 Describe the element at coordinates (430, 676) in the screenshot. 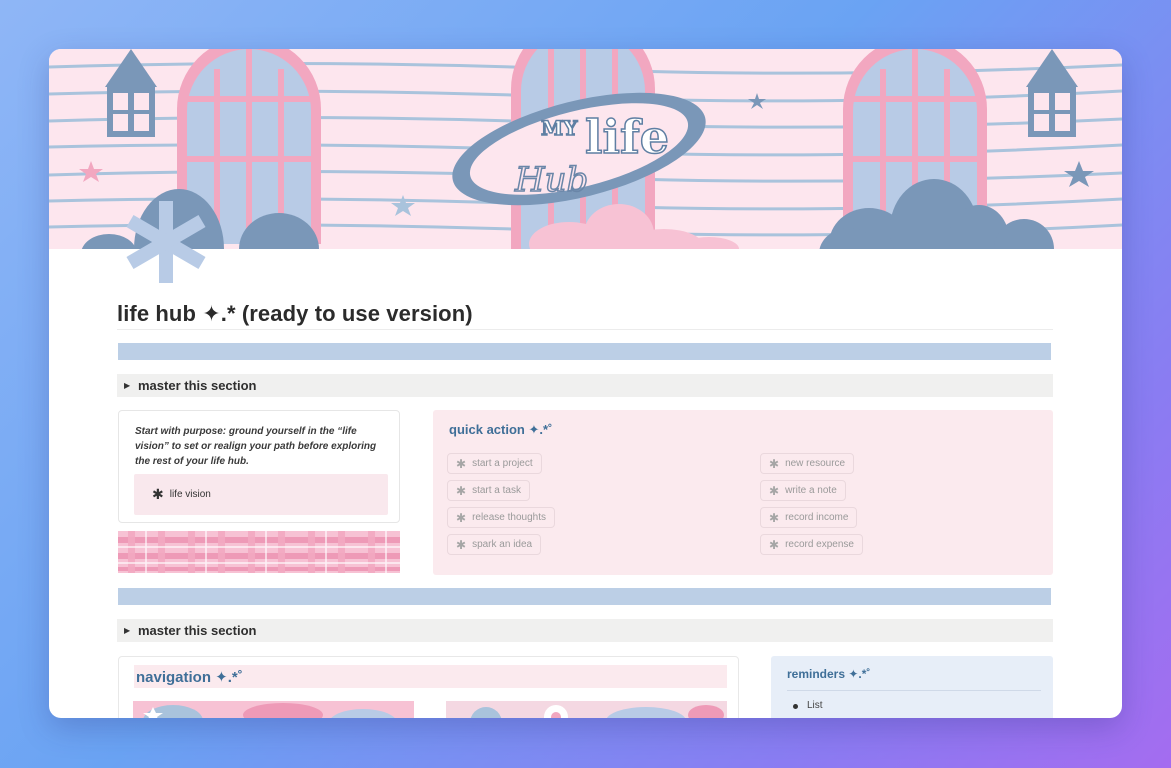

I see `navigation-header: navigation ✦.*˚` at that location.